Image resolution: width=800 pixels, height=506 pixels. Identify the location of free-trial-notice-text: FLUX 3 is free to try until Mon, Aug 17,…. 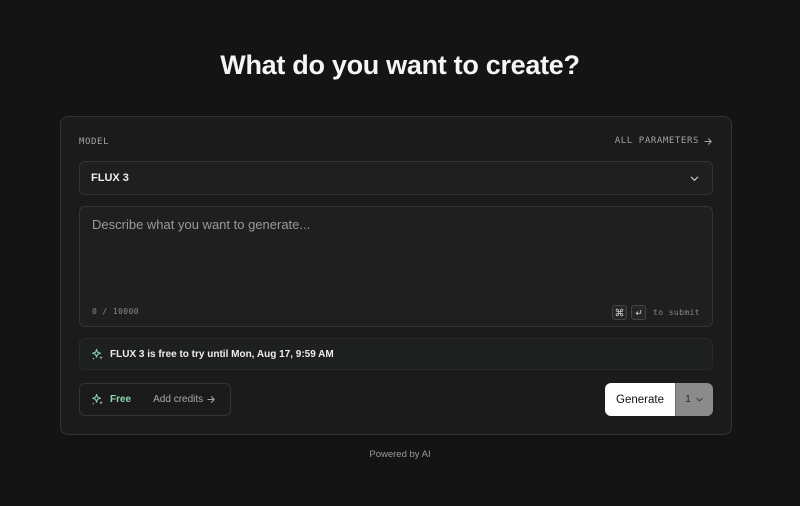
(222, 354).